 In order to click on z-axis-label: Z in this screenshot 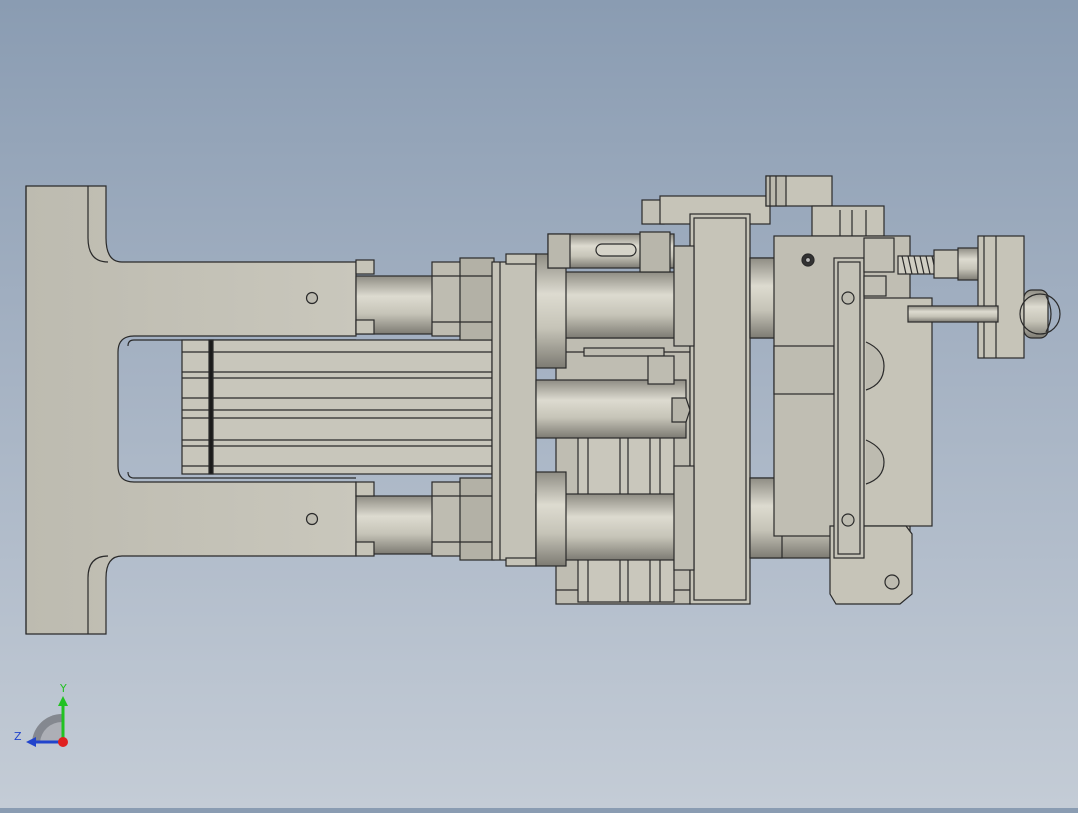, I will do `click(18, 736)`.